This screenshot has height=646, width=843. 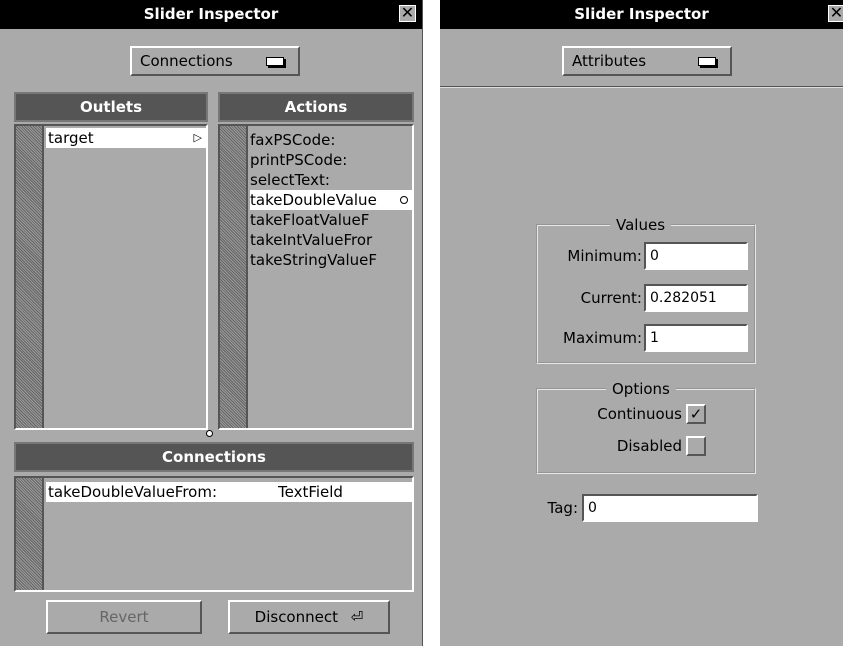 What do you see at coordinates (331, 140) in the screenshot?
I see `action-row: faxPSCode:` at bounding box center [331, 140].